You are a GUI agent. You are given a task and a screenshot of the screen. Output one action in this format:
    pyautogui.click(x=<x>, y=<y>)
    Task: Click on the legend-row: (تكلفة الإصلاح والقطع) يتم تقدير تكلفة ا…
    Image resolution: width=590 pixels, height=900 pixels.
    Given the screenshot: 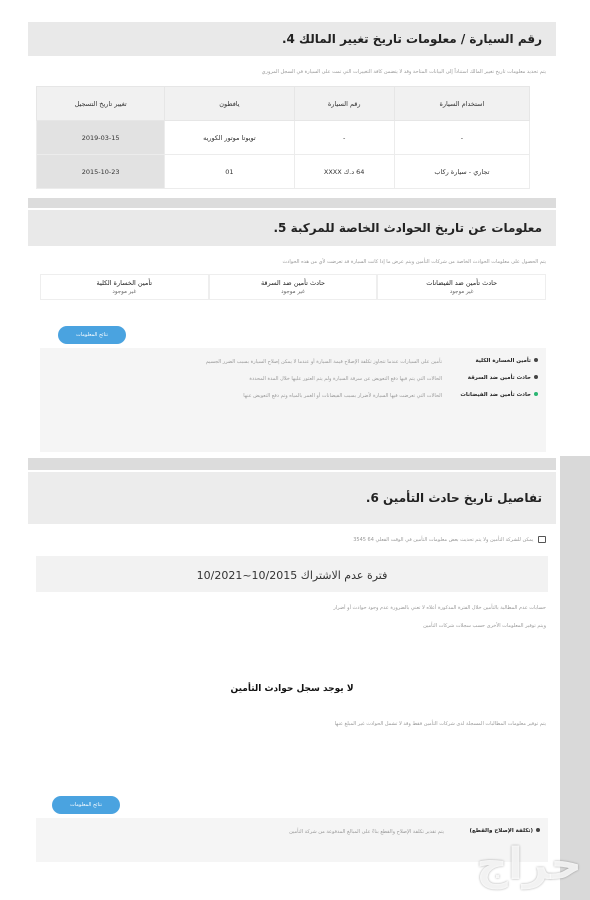 What is the action you would take?
    pyautogui.click(x=292, y=829)
    